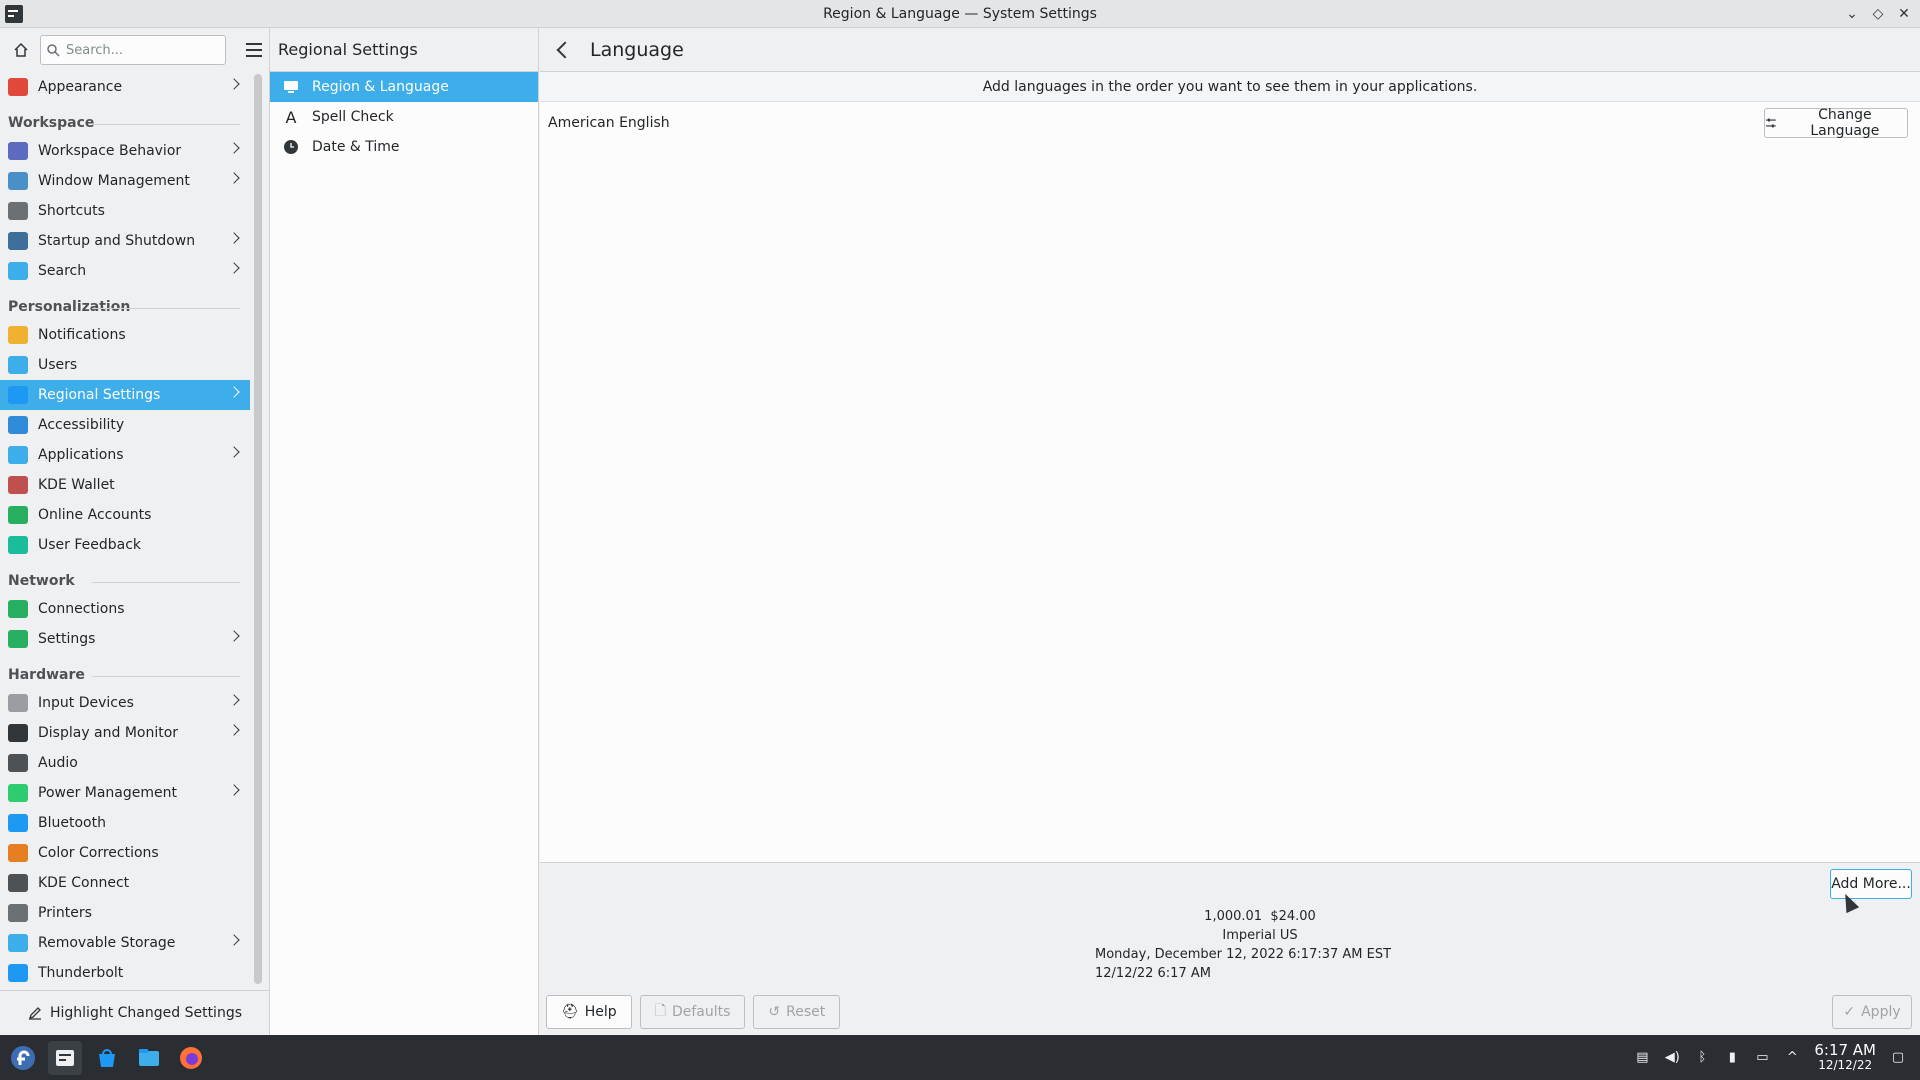 This screenshot has width=1920, height=1080. I want to click on document-icon: 🗋, so click(660, 1011).